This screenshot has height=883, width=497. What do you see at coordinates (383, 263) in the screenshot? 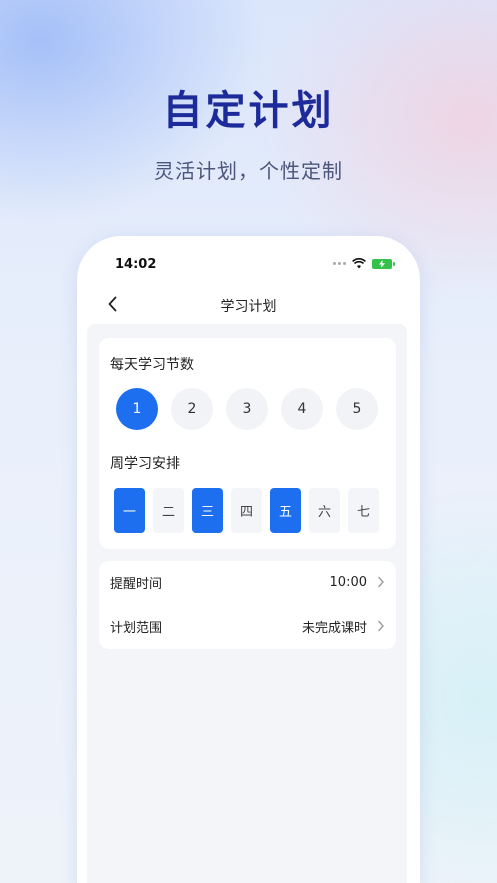
I see `battery-charging-icon` at bounding box center [383, 263].